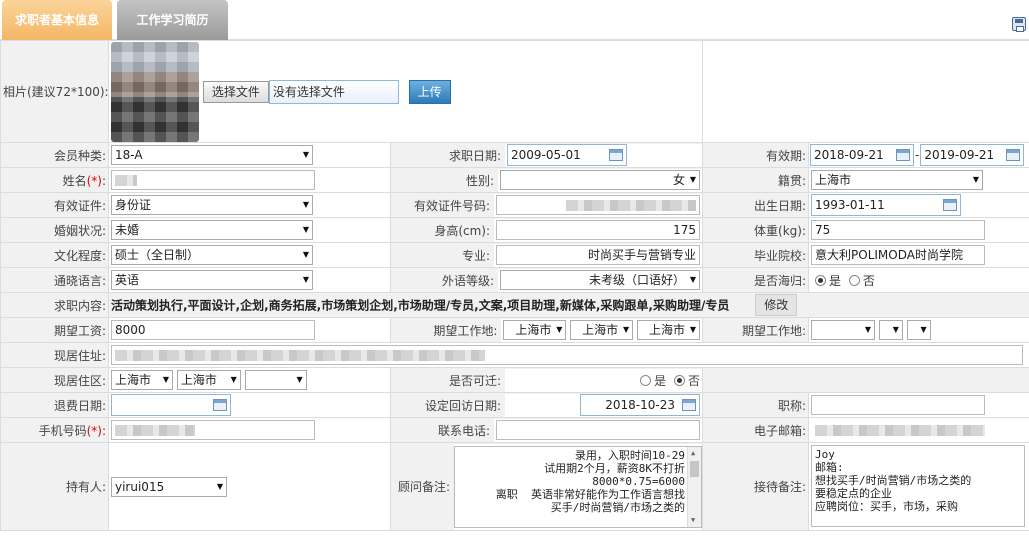 This screenshot has height=541, width=1029. I want to click on refund-date-label: 退费日期:, so click(54, 405).